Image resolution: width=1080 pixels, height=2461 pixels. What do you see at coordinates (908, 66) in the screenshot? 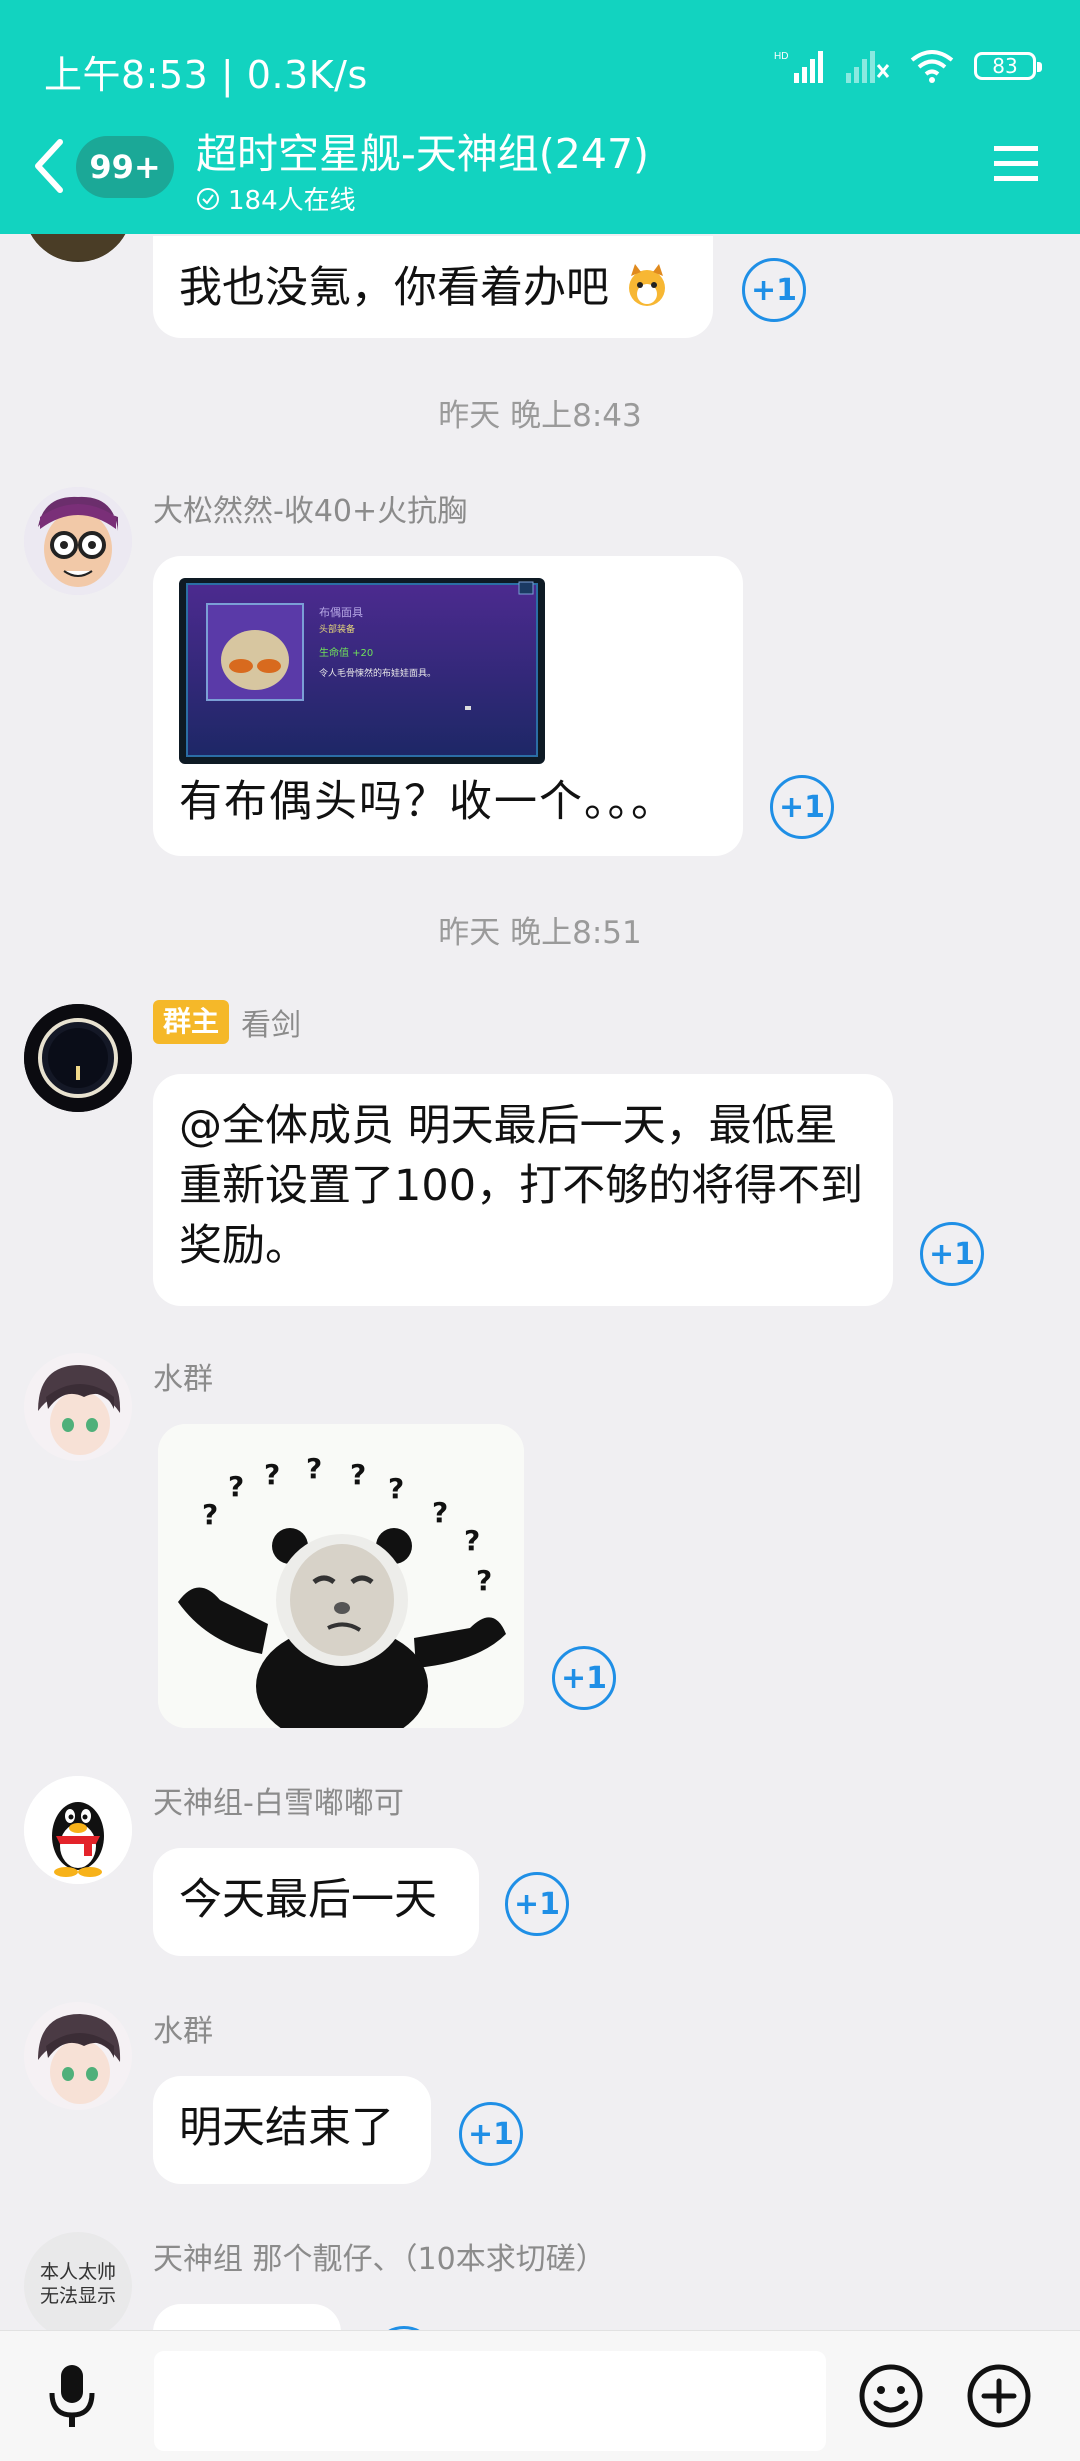
I see `status-icons: HD 83` at bounding box center [908, 66].